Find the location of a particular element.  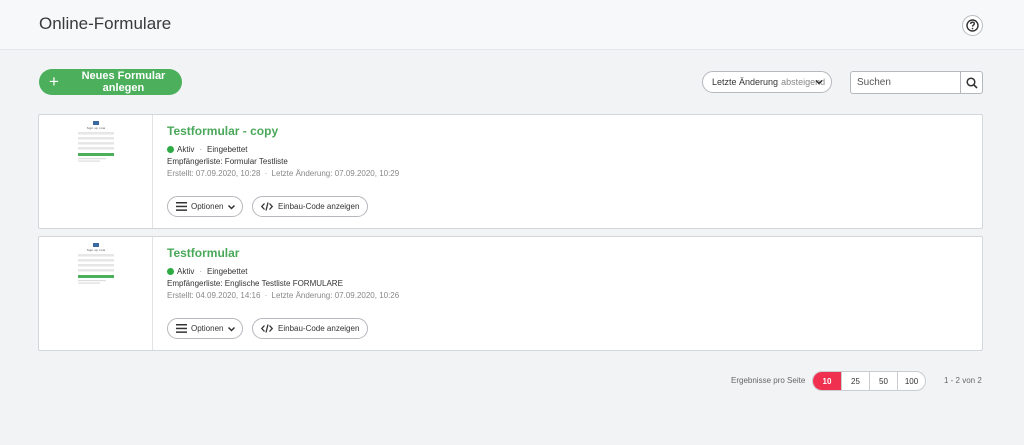

help-icon is located at coordinates (972, 25).